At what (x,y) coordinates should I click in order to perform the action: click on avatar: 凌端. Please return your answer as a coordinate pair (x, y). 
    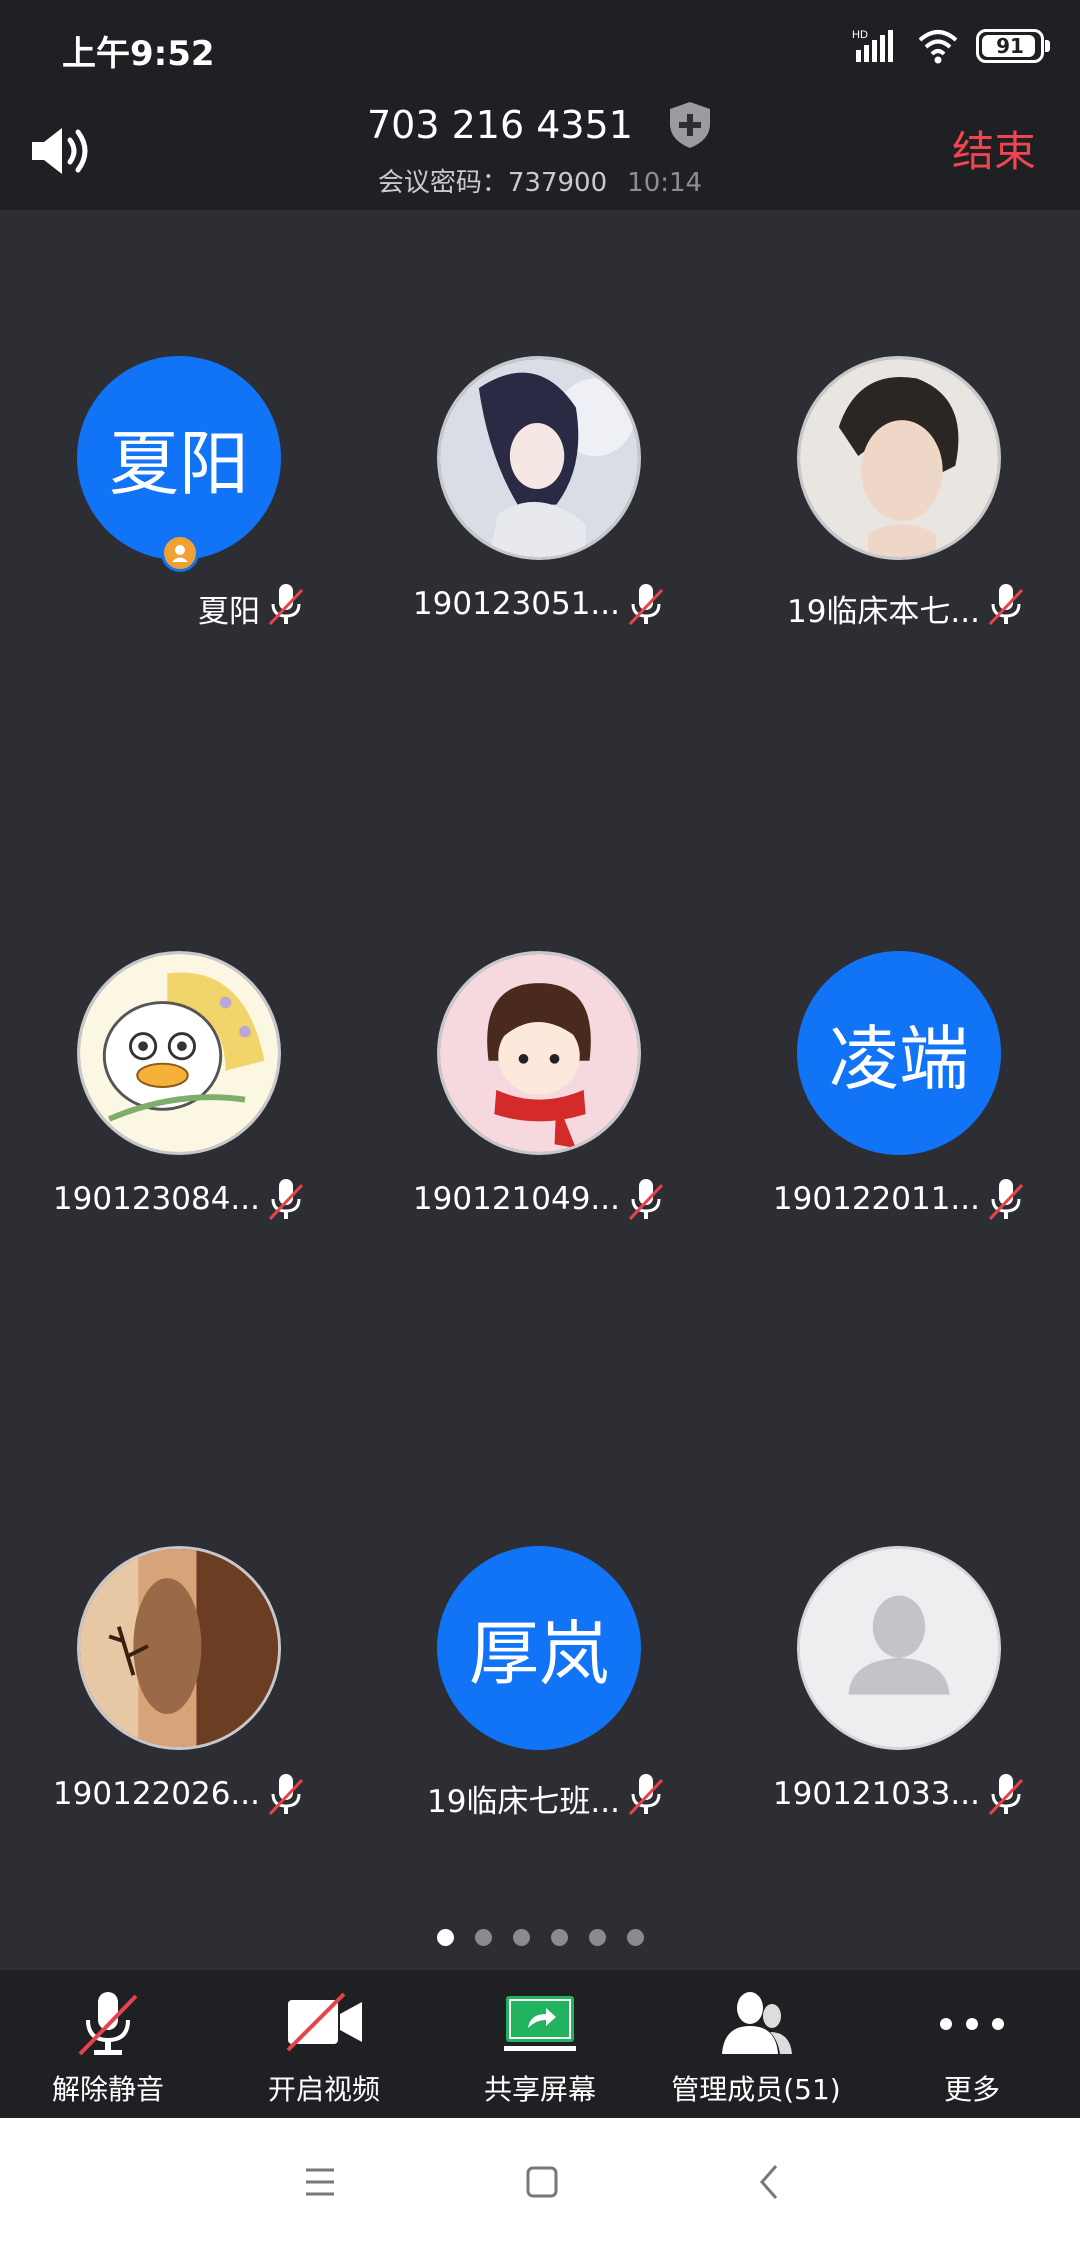
    Looking at the image, I should click on (899, 1053).